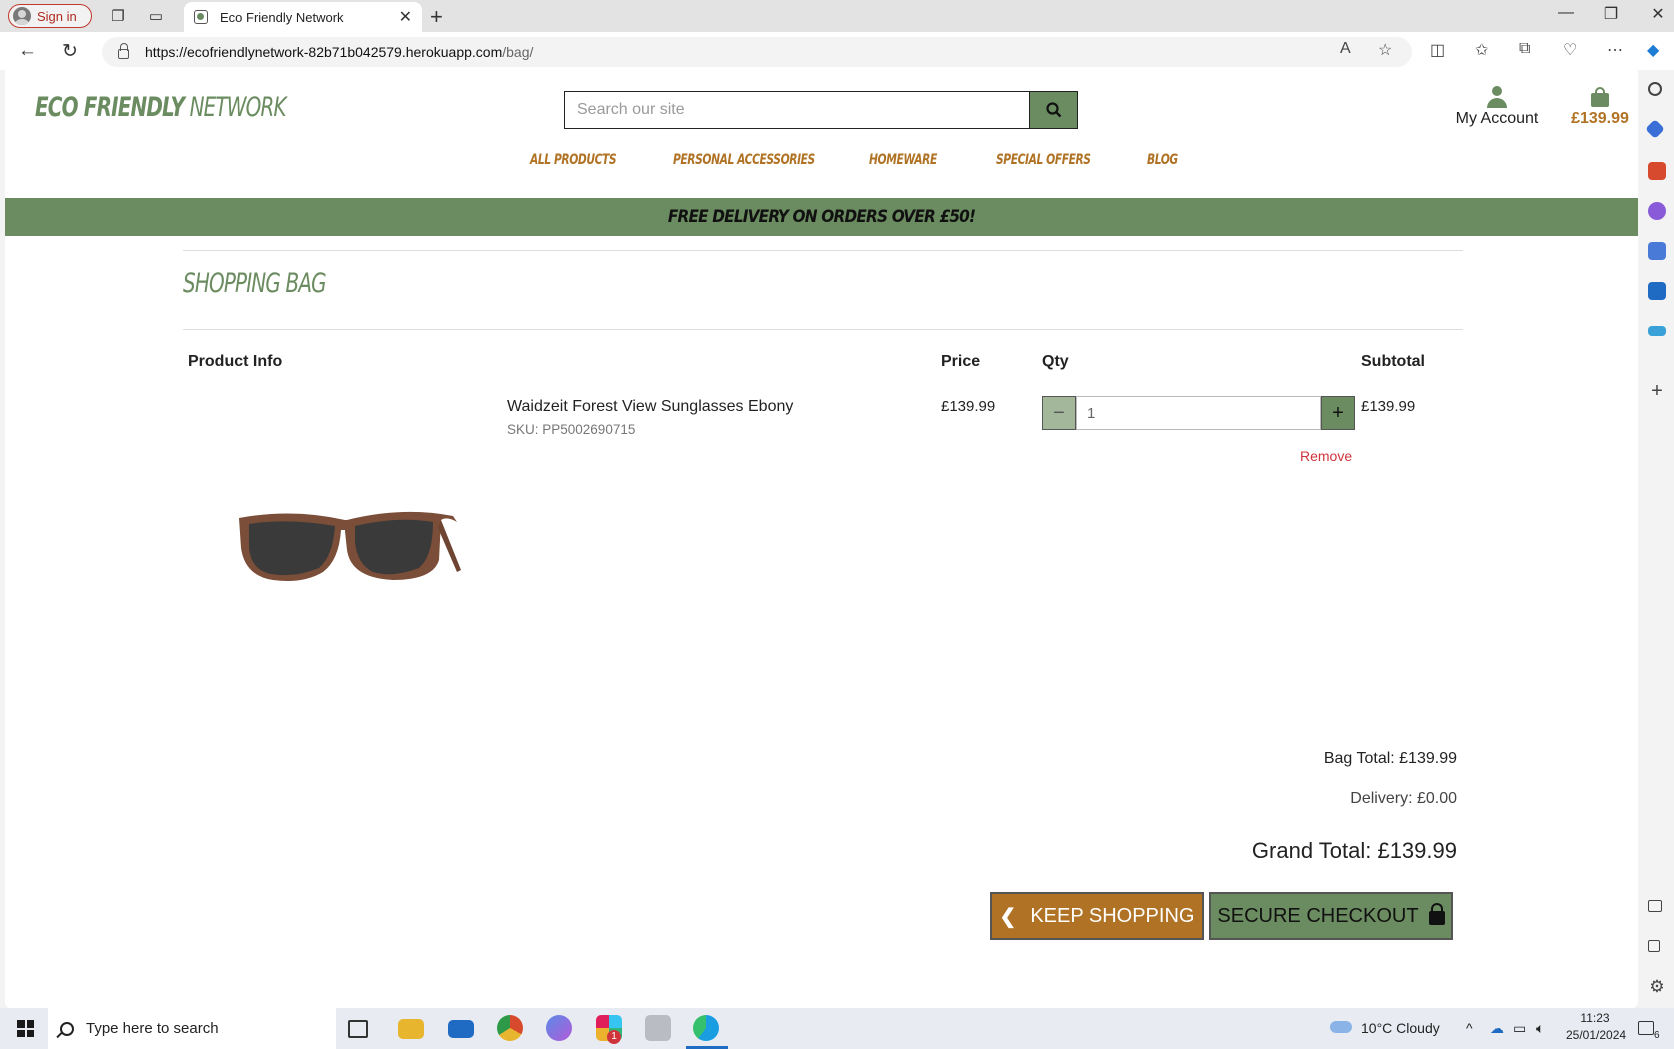 This screenshot has width=1674, height=1049. What do you see at coordinates (1657, 391) in the screenshot?
I see `sidebar-add-icon: +` at bounding box center [1657, 391].